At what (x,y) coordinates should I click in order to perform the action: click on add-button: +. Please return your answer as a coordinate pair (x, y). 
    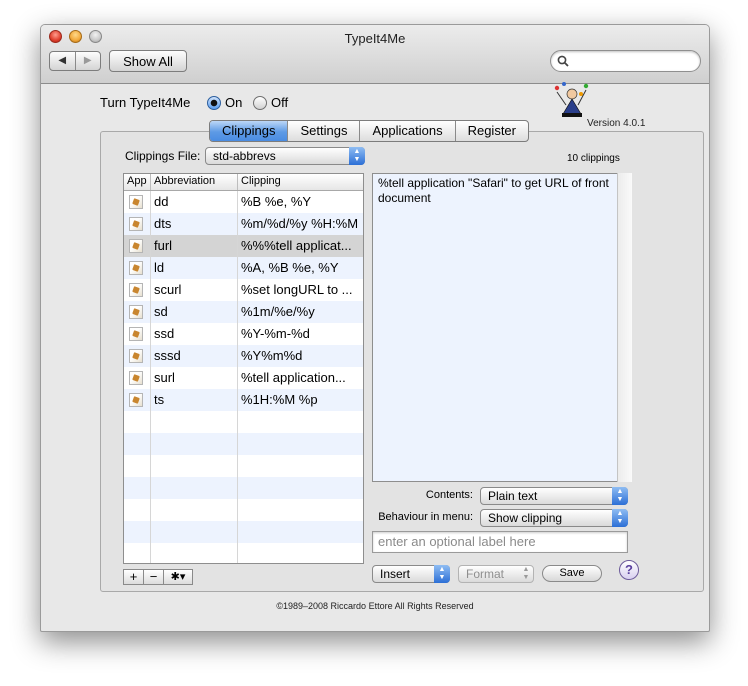
    Looking at the image, I should click on (133, 577).